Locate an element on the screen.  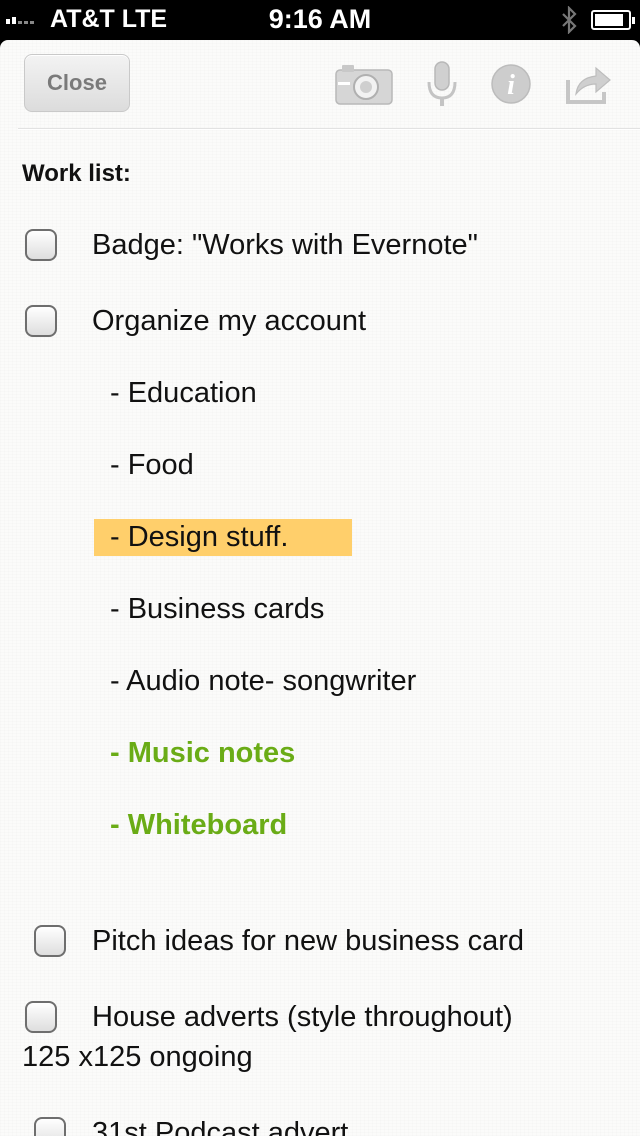
bluetooth-icon is located at coordinates (569, 20).